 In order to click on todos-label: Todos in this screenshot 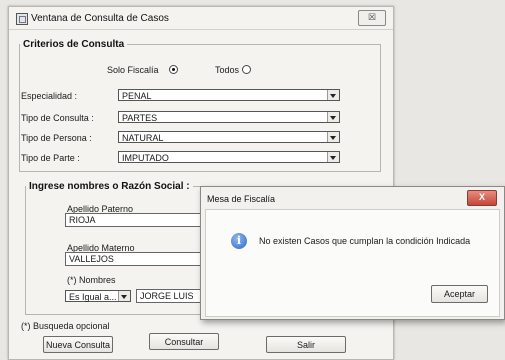, I will do `click(227, 70)`.